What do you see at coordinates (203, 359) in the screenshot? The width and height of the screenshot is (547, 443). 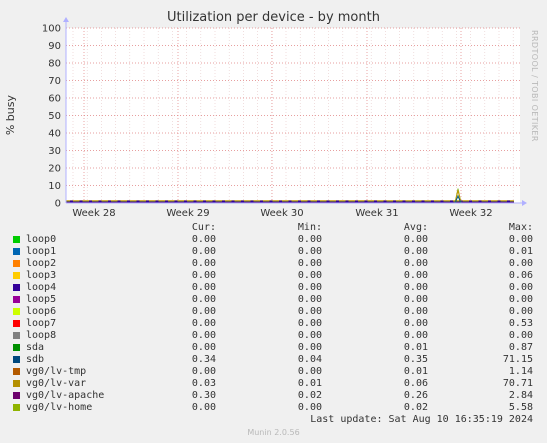 I see `legend-value-cur: 0.34` at bounding box center [203, 359].